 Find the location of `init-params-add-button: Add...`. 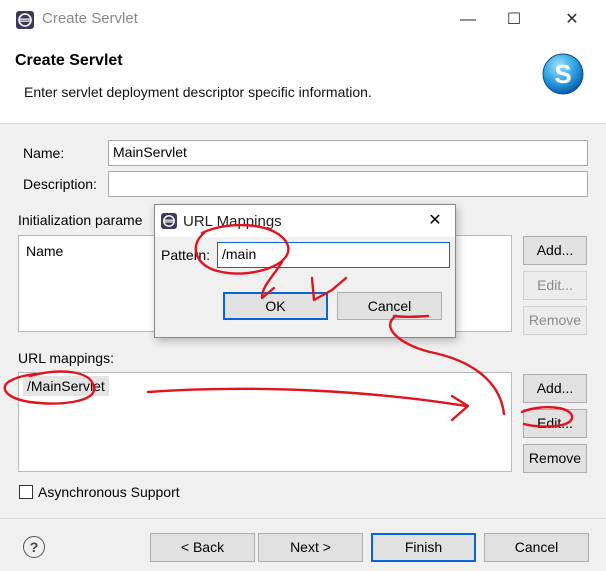

init-params-add-button: Add... is located at coordinates (555, 250).